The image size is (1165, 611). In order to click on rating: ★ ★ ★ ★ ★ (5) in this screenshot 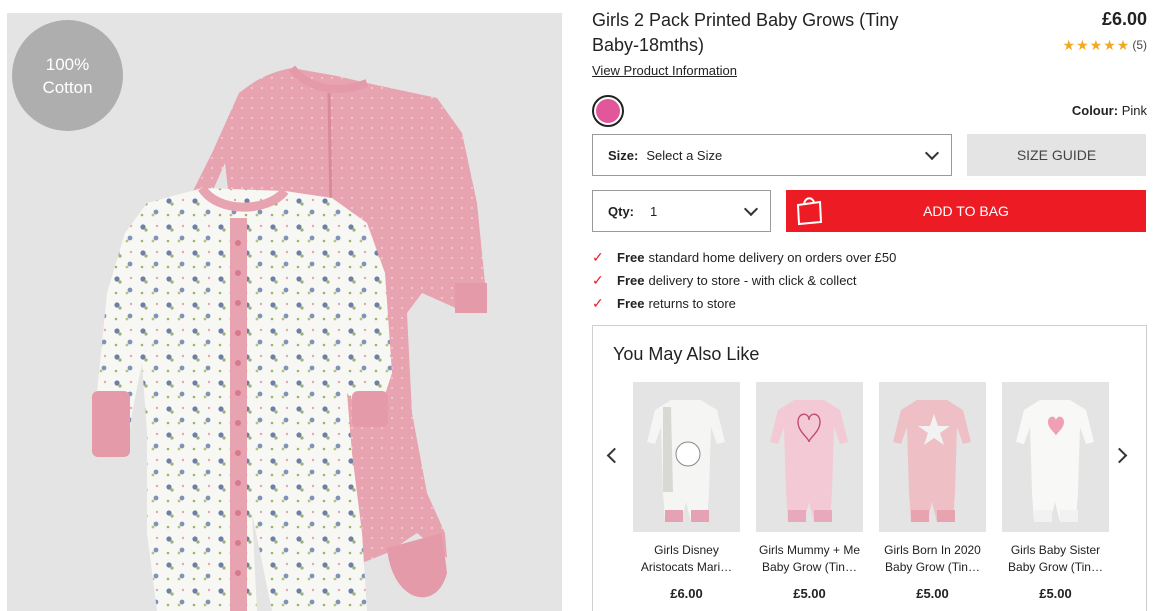, I will do `click(1105, 45)`.